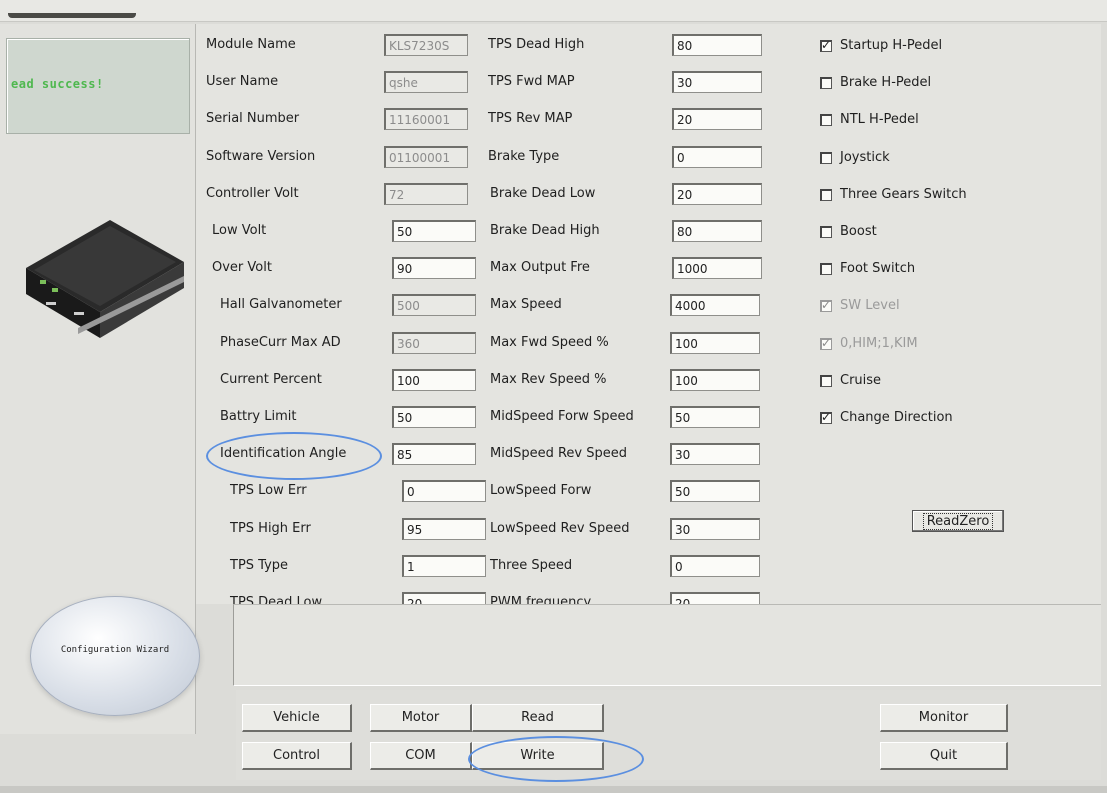 This screenshot has width=1107, height=793. What do you see at coordinates (115, 650) in the screenshot?
I see `configuration-wizard-label: Configuration Wizard` at bounding box center [115, 650].